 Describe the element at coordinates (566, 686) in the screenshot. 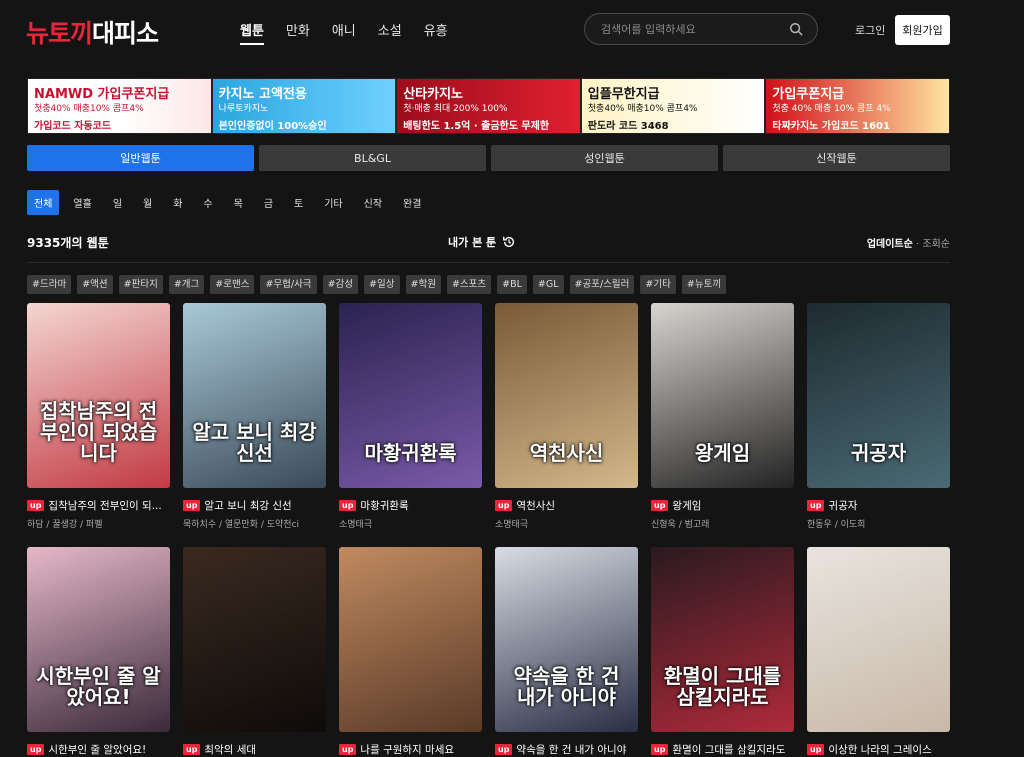

I see `cover-title-art: 약속을 한 건 내가 아니야` at that location.